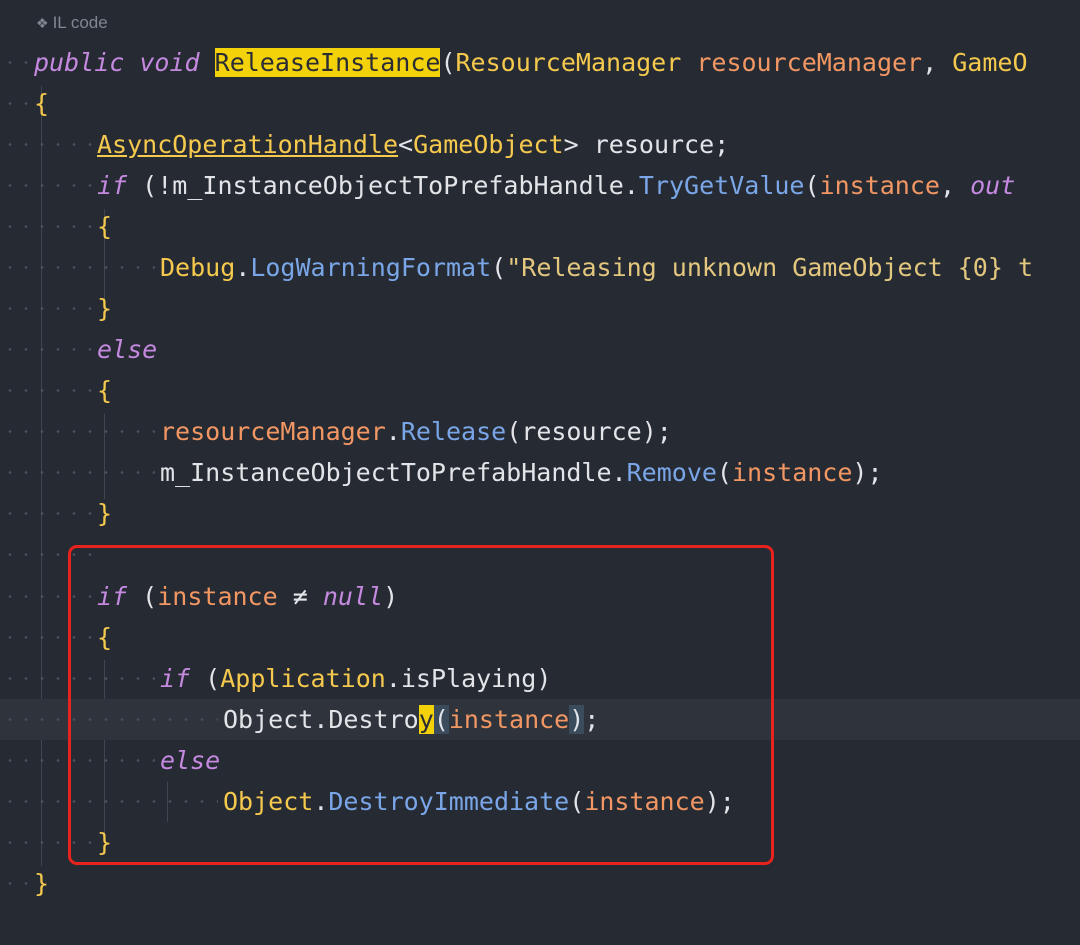  Describe the element at coordinates (127, 349) in the screenshot. I see `keyword: else` at that location.